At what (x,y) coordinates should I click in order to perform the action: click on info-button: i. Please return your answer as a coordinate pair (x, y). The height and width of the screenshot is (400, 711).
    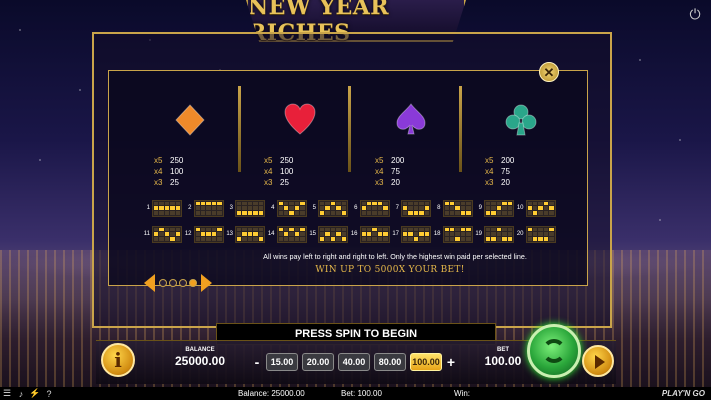
    Looking at the image, I should click on (118, 360).